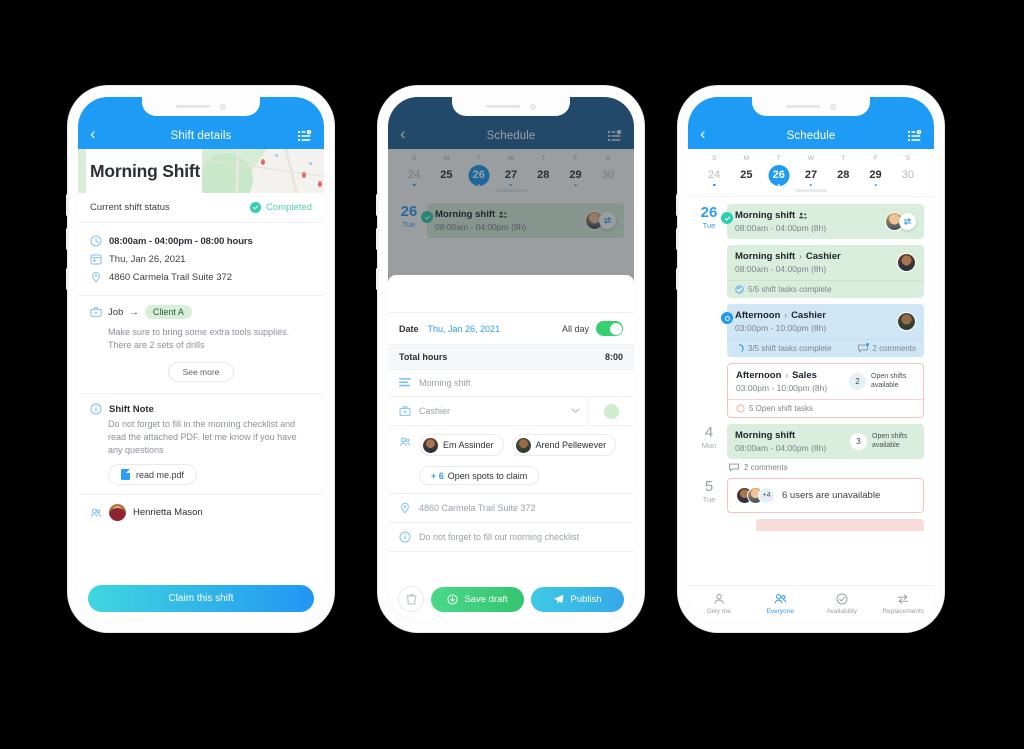 Image resolution: width=1024 pixels, height=749 pixels. What do you see at coordinates (511, 329) in the screenshot?
I see `date-row: Date Thu, Jan 26, 2021 All day` at bounding box center [511, 329].